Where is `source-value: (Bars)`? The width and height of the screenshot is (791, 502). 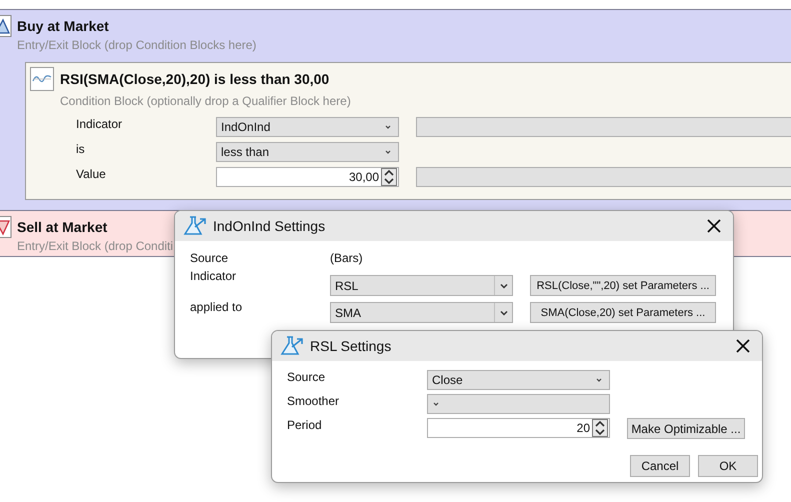
source-value: (Bars) is located at coordinates (346, 258).